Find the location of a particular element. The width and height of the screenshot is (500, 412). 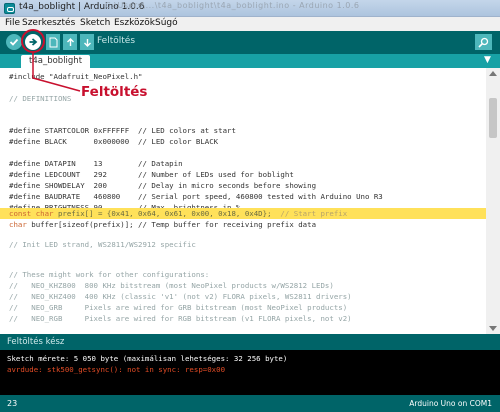

status-bar: Feltöltés kész is located at coordinates (250, 342).